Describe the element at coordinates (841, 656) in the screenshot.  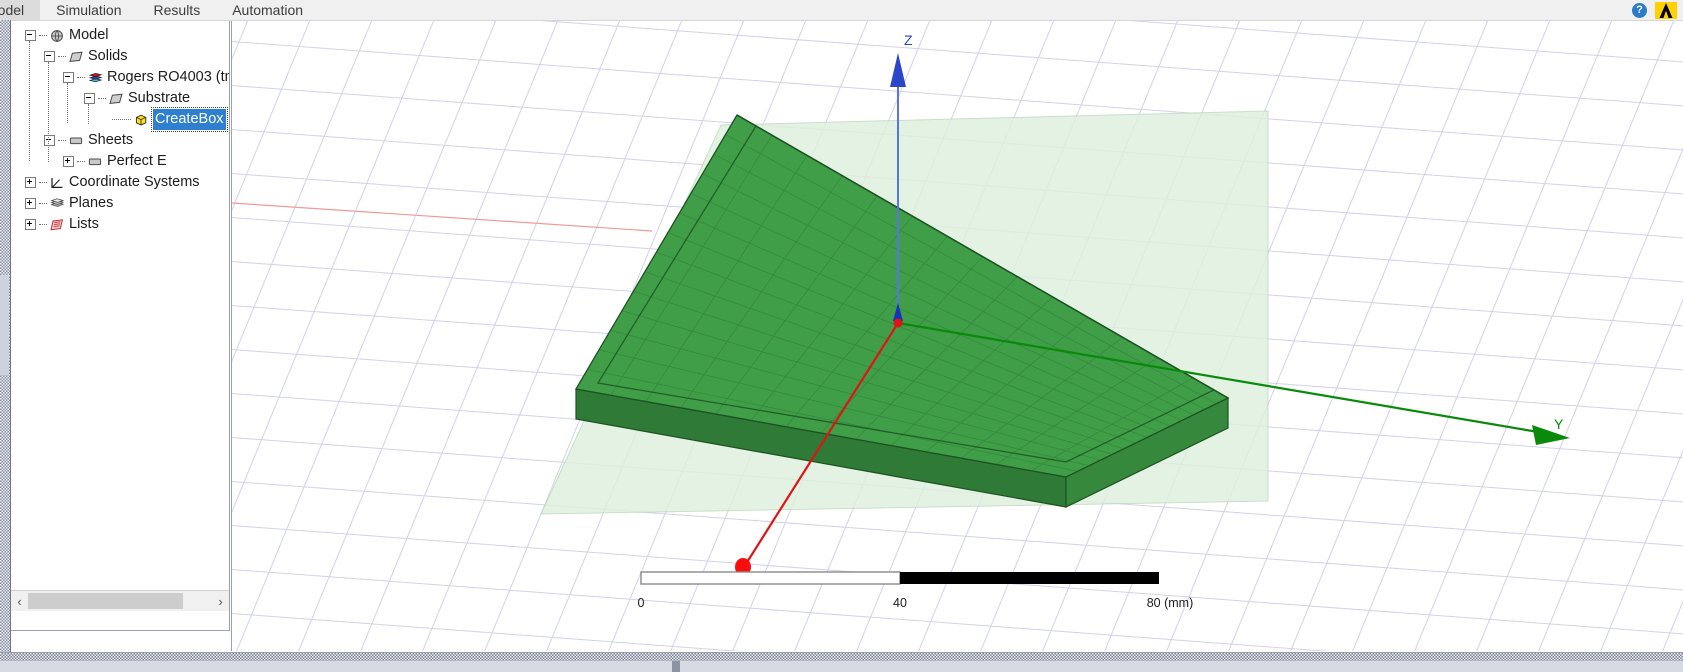
I see `status-grip-strip` at that location.